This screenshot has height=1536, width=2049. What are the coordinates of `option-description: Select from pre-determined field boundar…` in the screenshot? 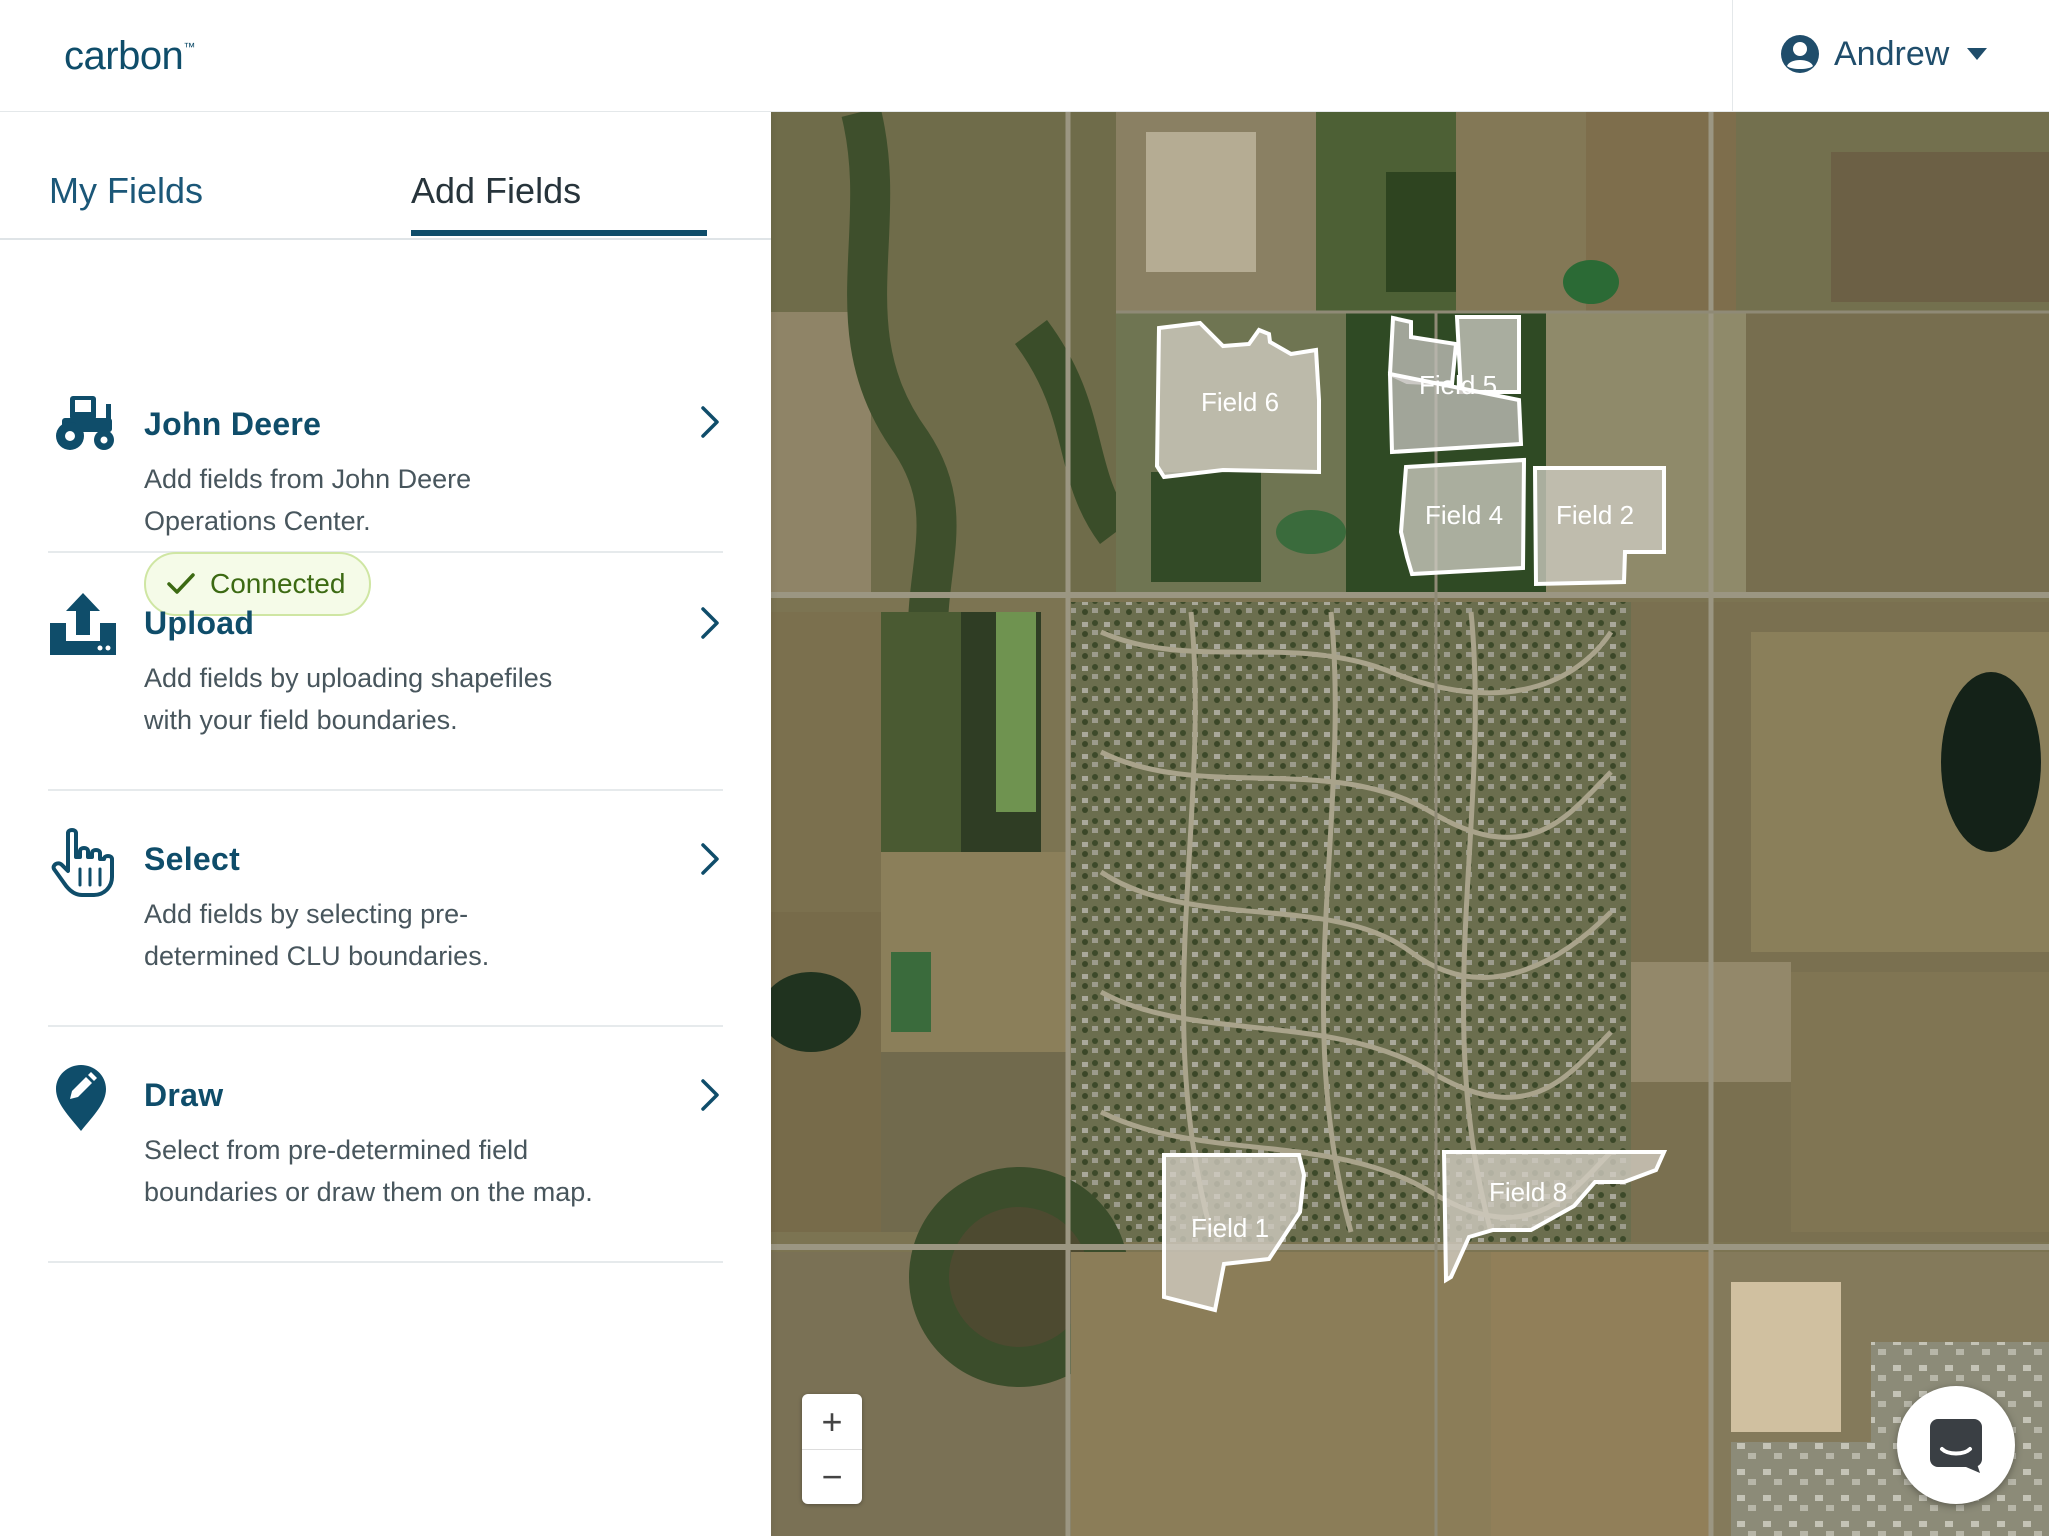 It's located at (368, 1171).